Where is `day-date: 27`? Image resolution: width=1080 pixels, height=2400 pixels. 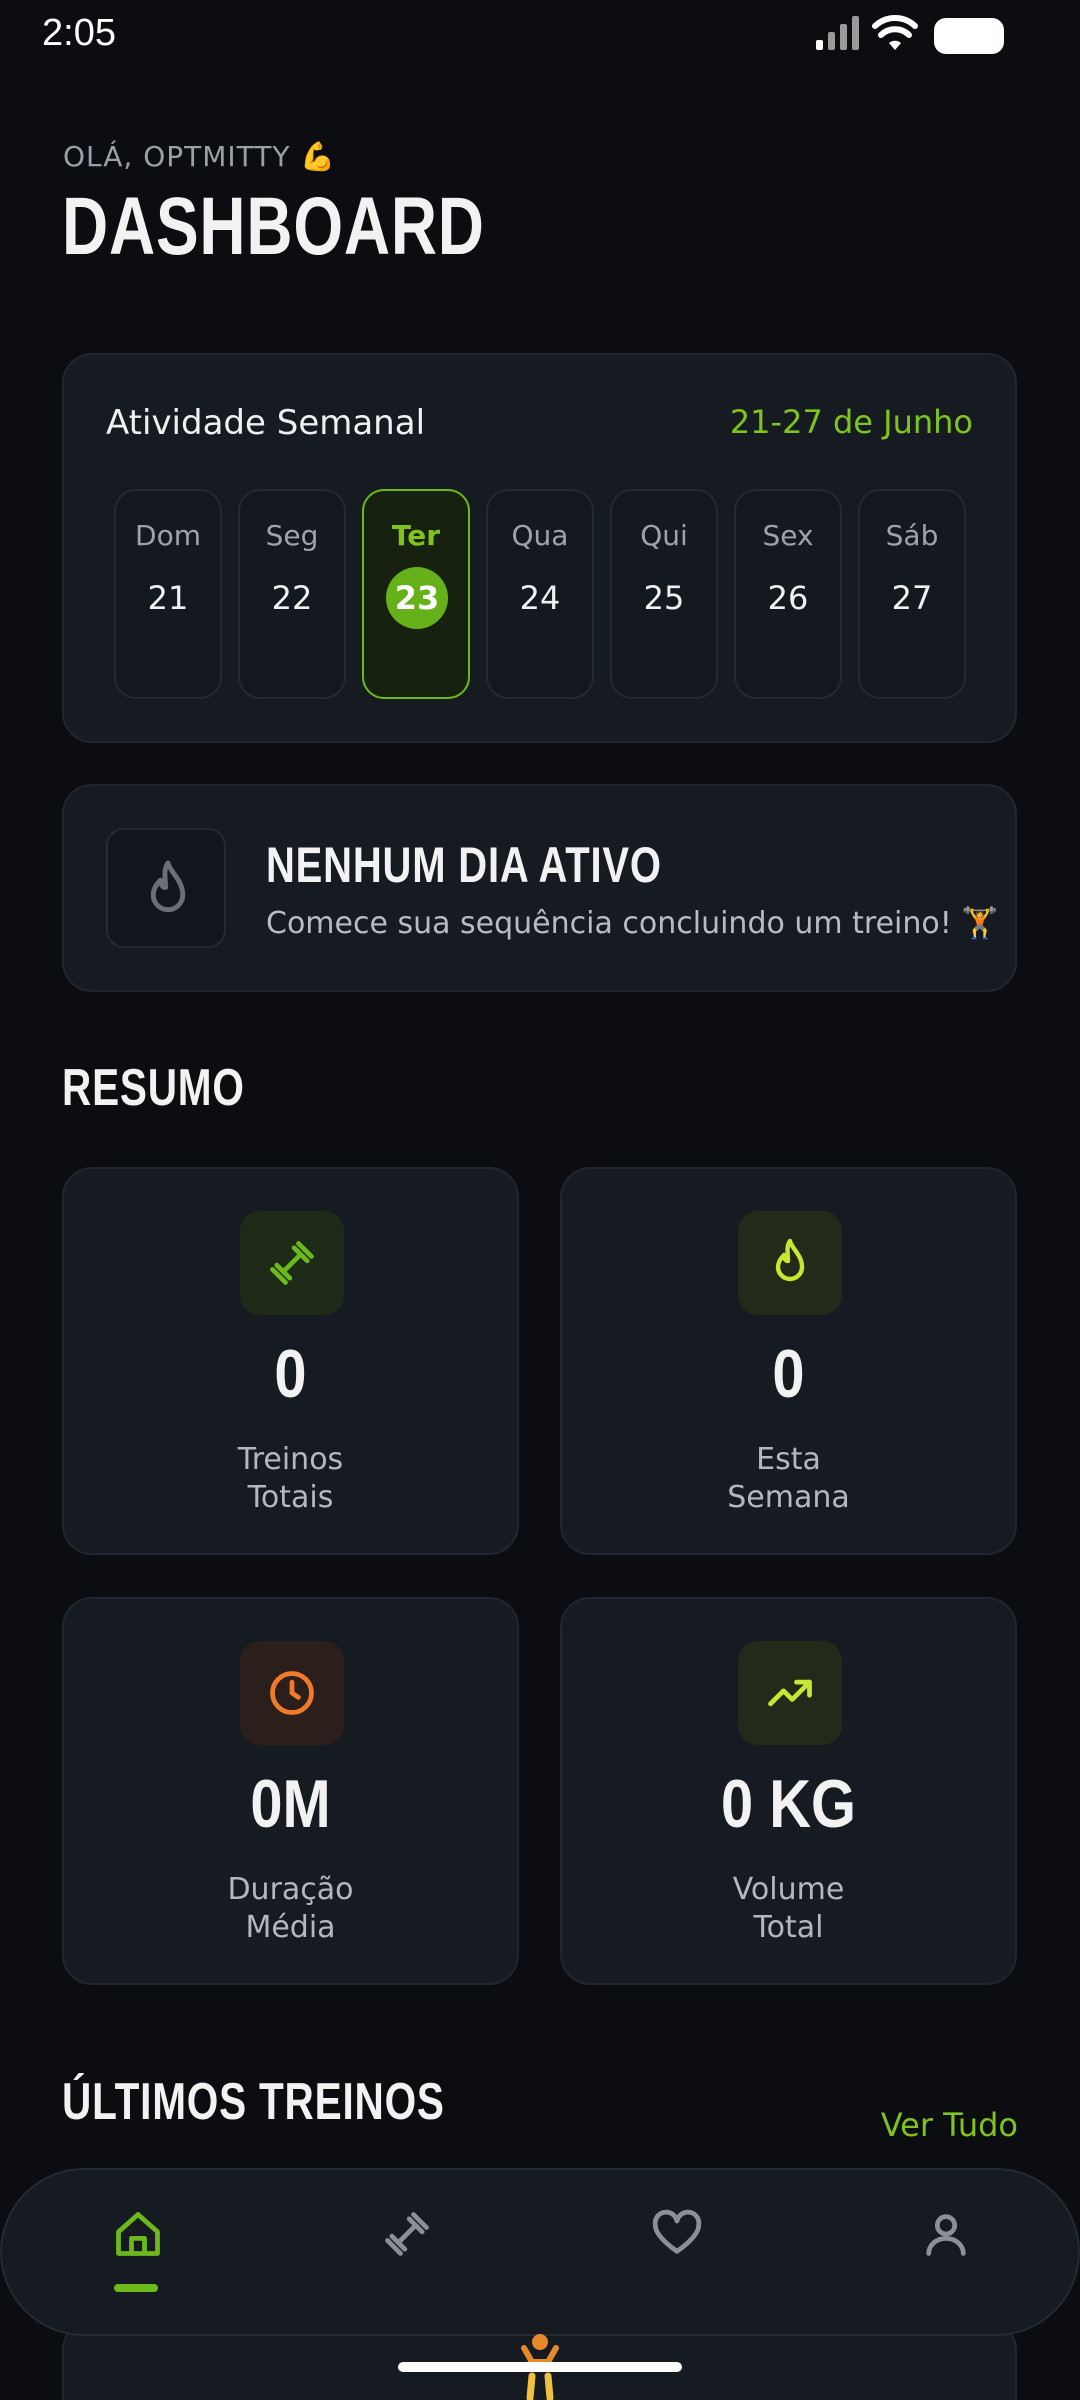
day-date: 27 is located at coordinates (912, 598).